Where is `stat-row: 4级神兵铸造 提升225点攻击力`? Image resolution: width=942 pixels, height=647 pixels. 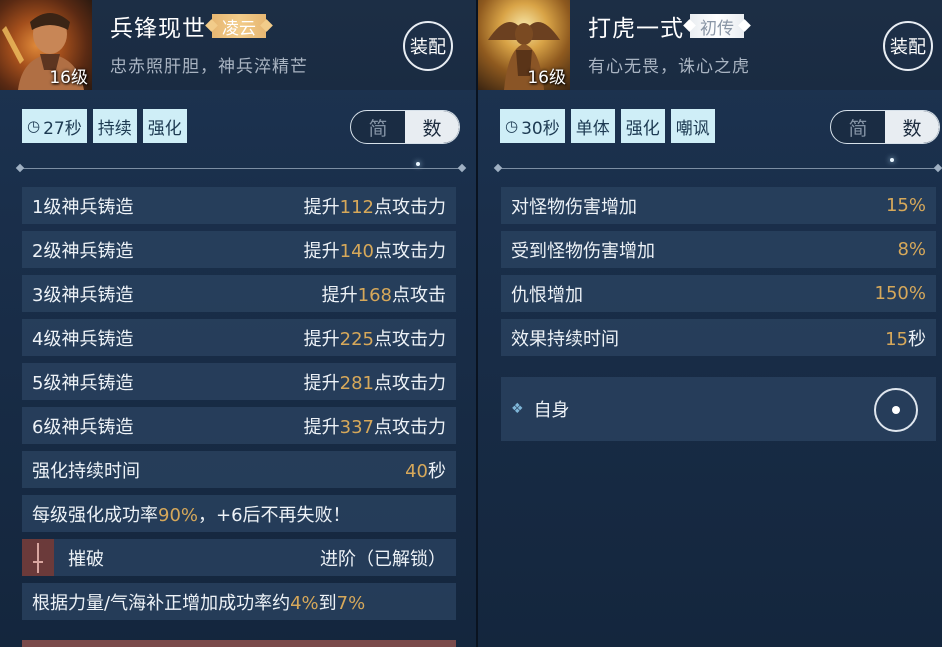
stat-row: 4级神兵铸造 提升225点攻击力 is located at coordinates (239, 337).